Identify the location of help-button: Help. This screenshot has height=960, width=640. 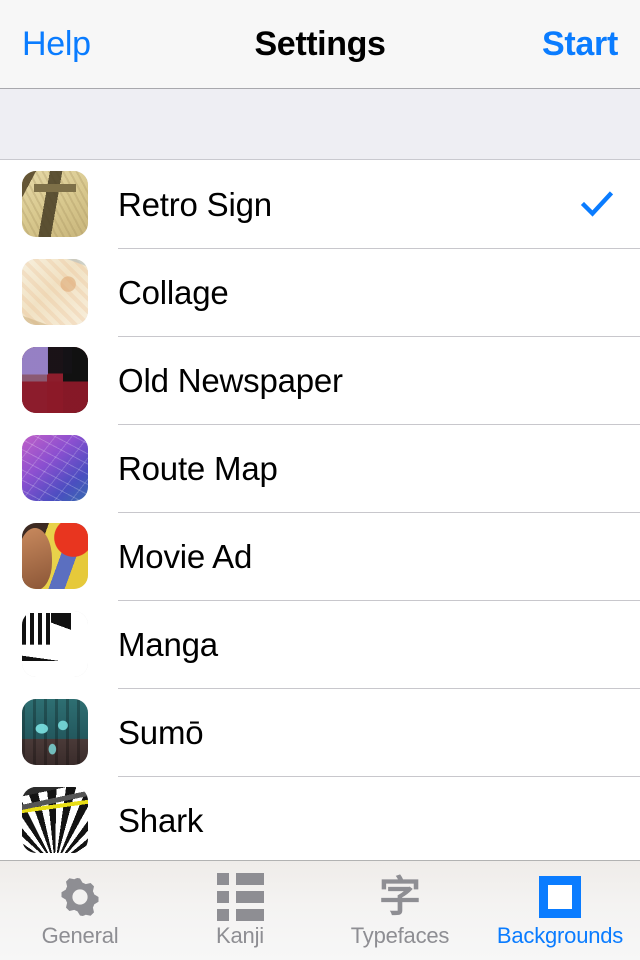
(56, 44).